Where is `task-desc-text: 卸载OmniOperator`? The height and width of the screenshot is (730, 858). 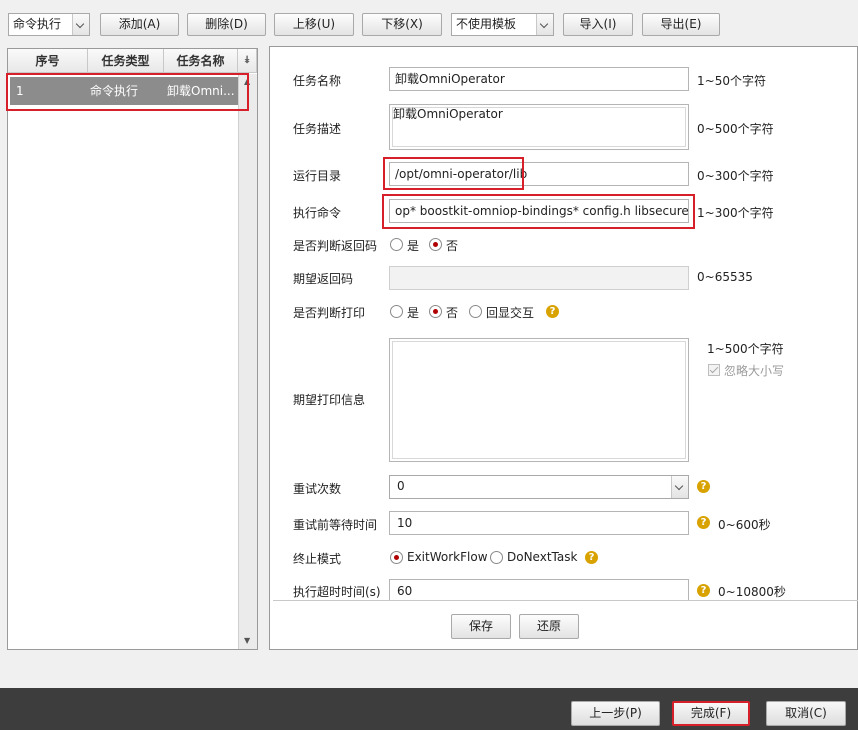
task-desc-text: 卸载OmniOperator is located at coordinates (448, 114).